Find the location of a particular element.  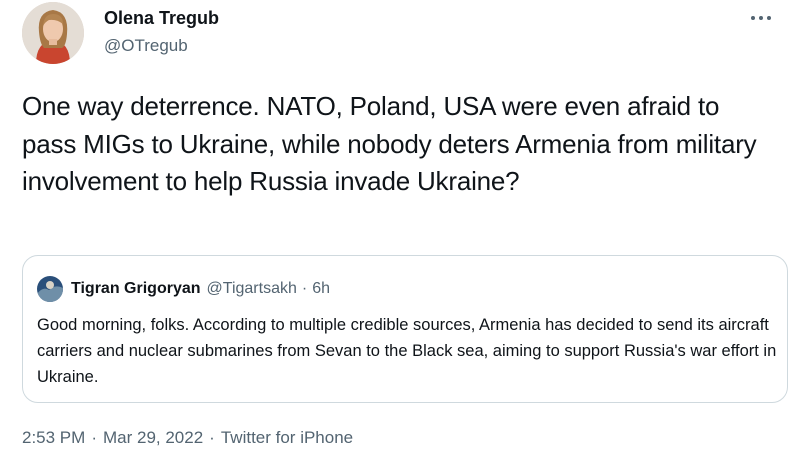

author-name: Olena Tregub is located at coordinates (161, 18).